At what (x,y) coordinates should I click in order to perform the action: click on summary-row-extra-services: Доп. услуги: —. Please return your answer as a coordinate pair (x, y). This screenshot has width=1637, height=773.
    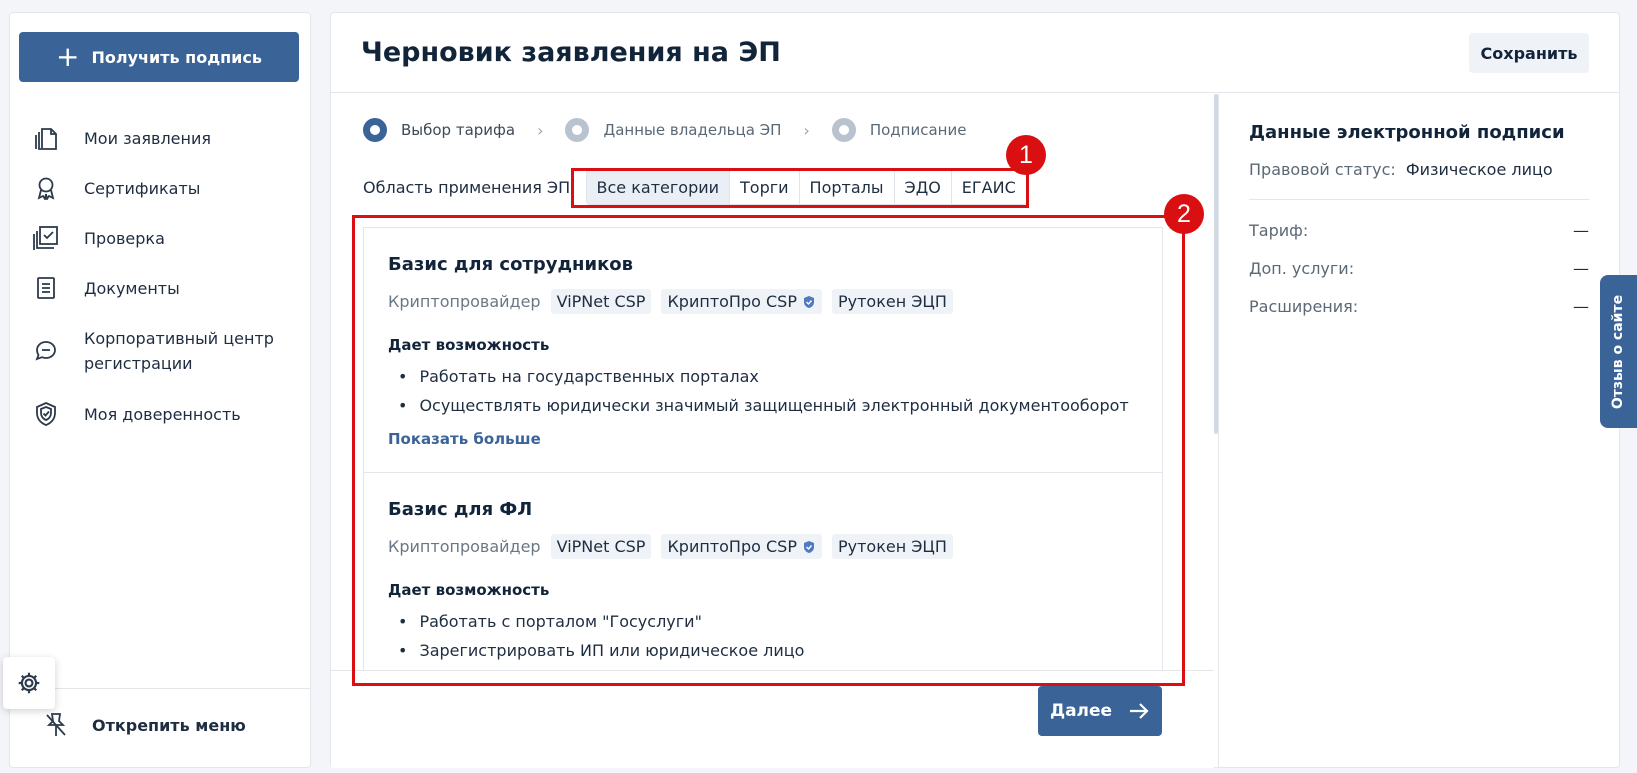
    Looking at the image, I should click on (1419, 269).